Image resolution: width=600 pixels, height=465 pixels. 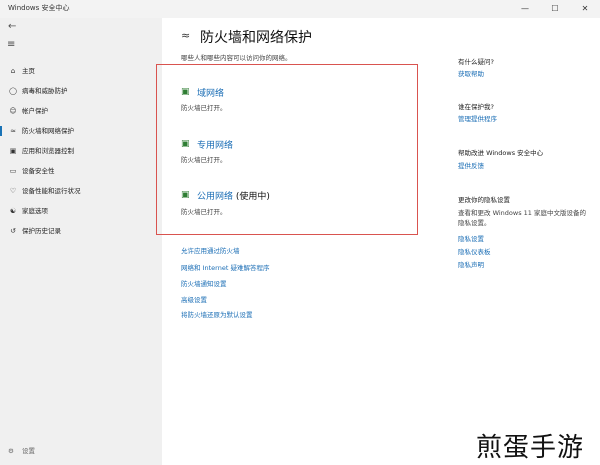 I want to click on person-icon: ☺, so click(x=13, y=111).